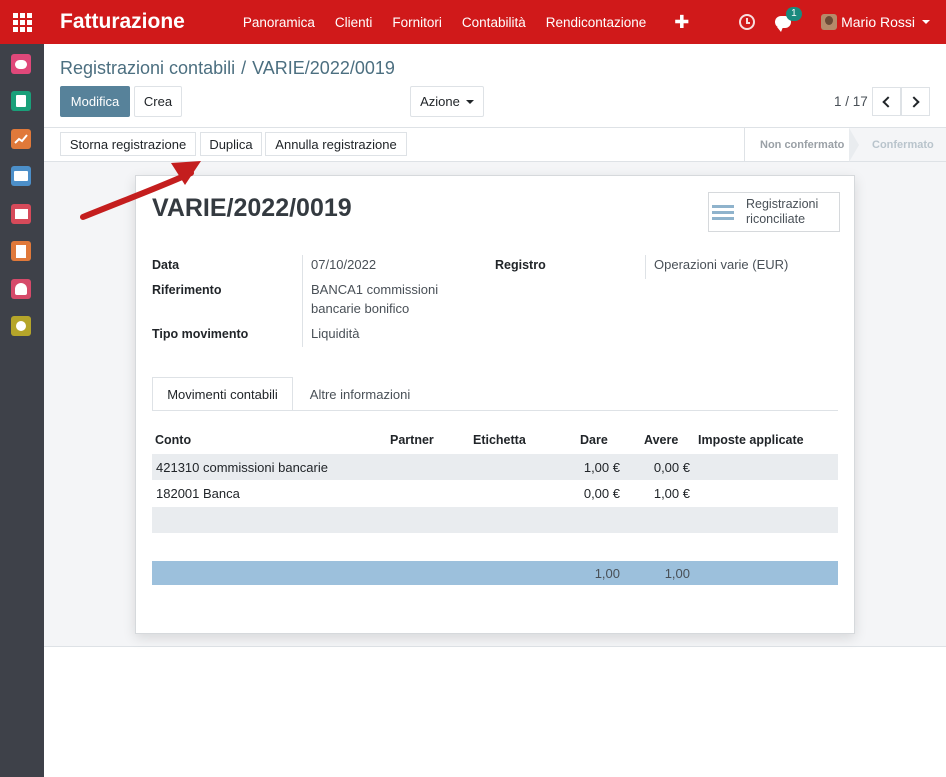 The image size is (946, 777). I want to click on settings-icon, so click(21, 326).